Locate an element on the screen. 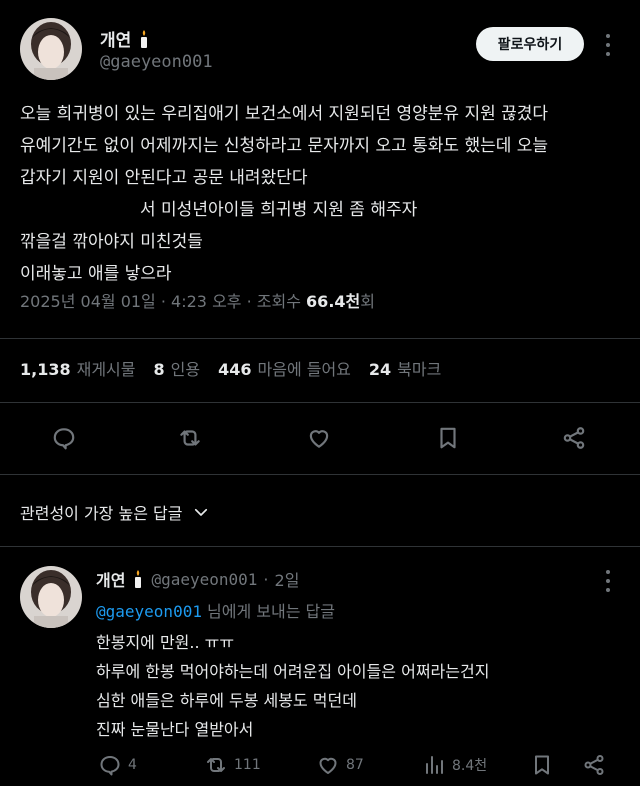 The image size is (640, 786). quotes-stat: 8 인용 is located at coordinates (177, 368).